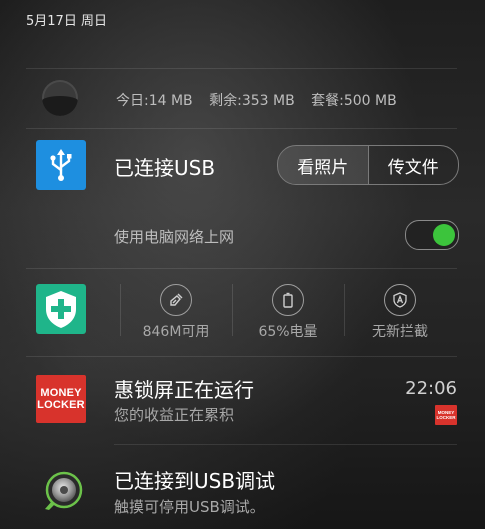 The width and height of the screenshot is (485, 529). Describe the element at coordinates (444, 235) in the screenshot. I see `toggle-knob` at that location.